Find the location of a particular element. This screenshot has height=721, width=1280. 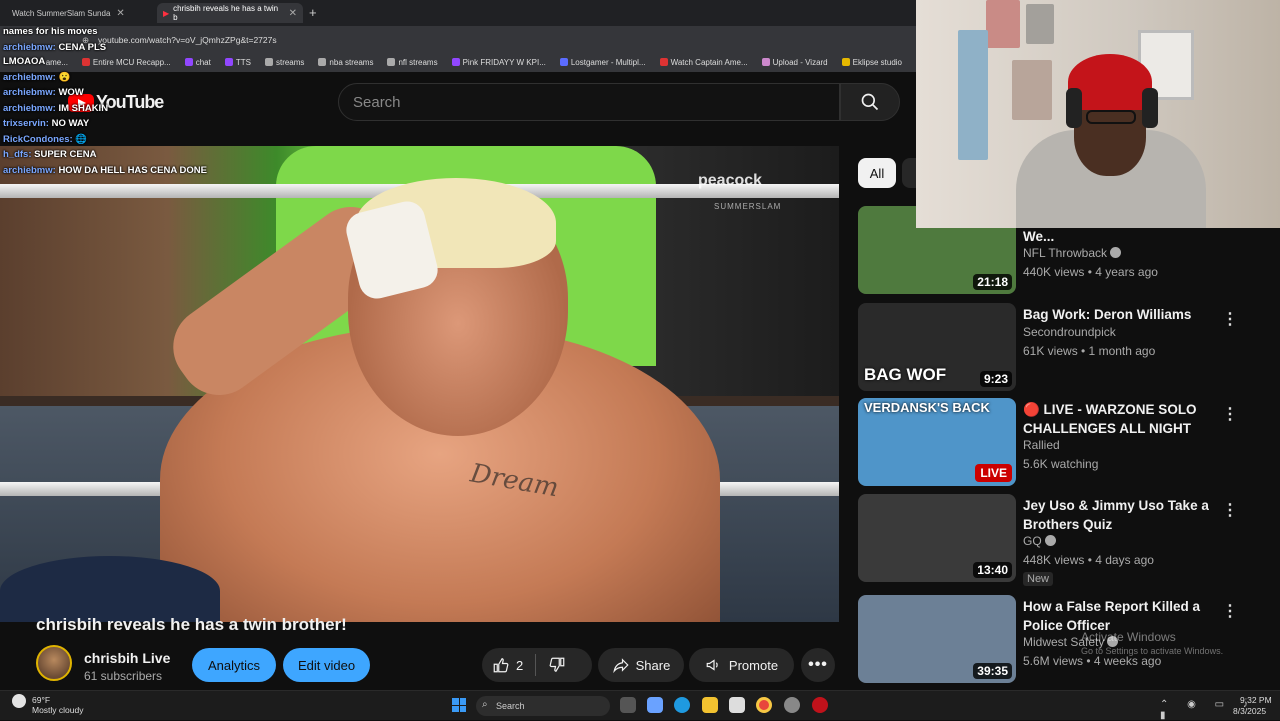

chat-text: names for his moves is located at coordinates (50, 31).